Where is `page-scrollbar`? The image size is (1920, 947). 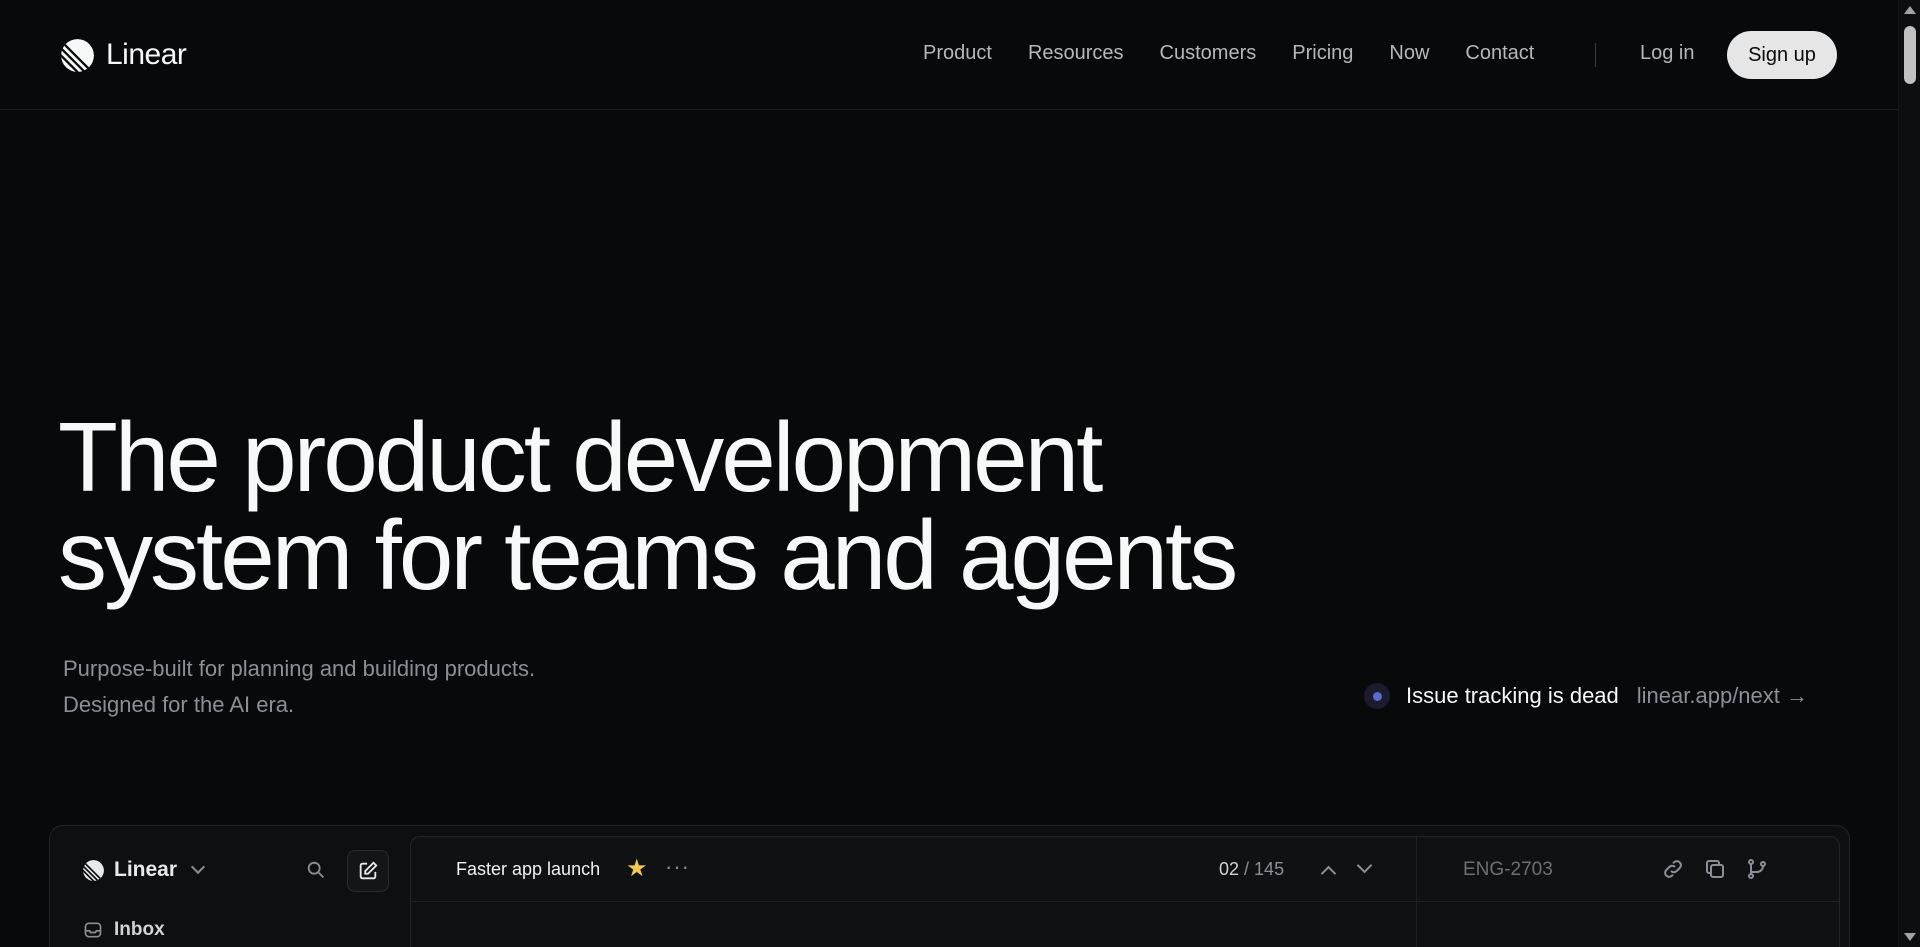
page-scrollbar is located at coordinates (1909, 473).